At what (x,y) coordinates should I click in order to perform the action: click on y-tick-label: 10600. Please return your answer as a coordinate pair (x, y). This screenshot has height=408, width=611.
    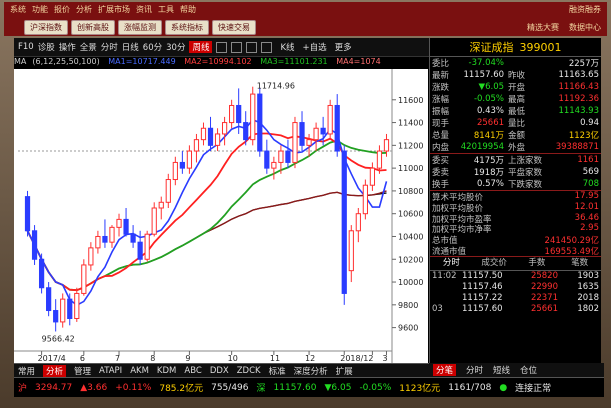
    Looking at the image, I should click on (410, 214).